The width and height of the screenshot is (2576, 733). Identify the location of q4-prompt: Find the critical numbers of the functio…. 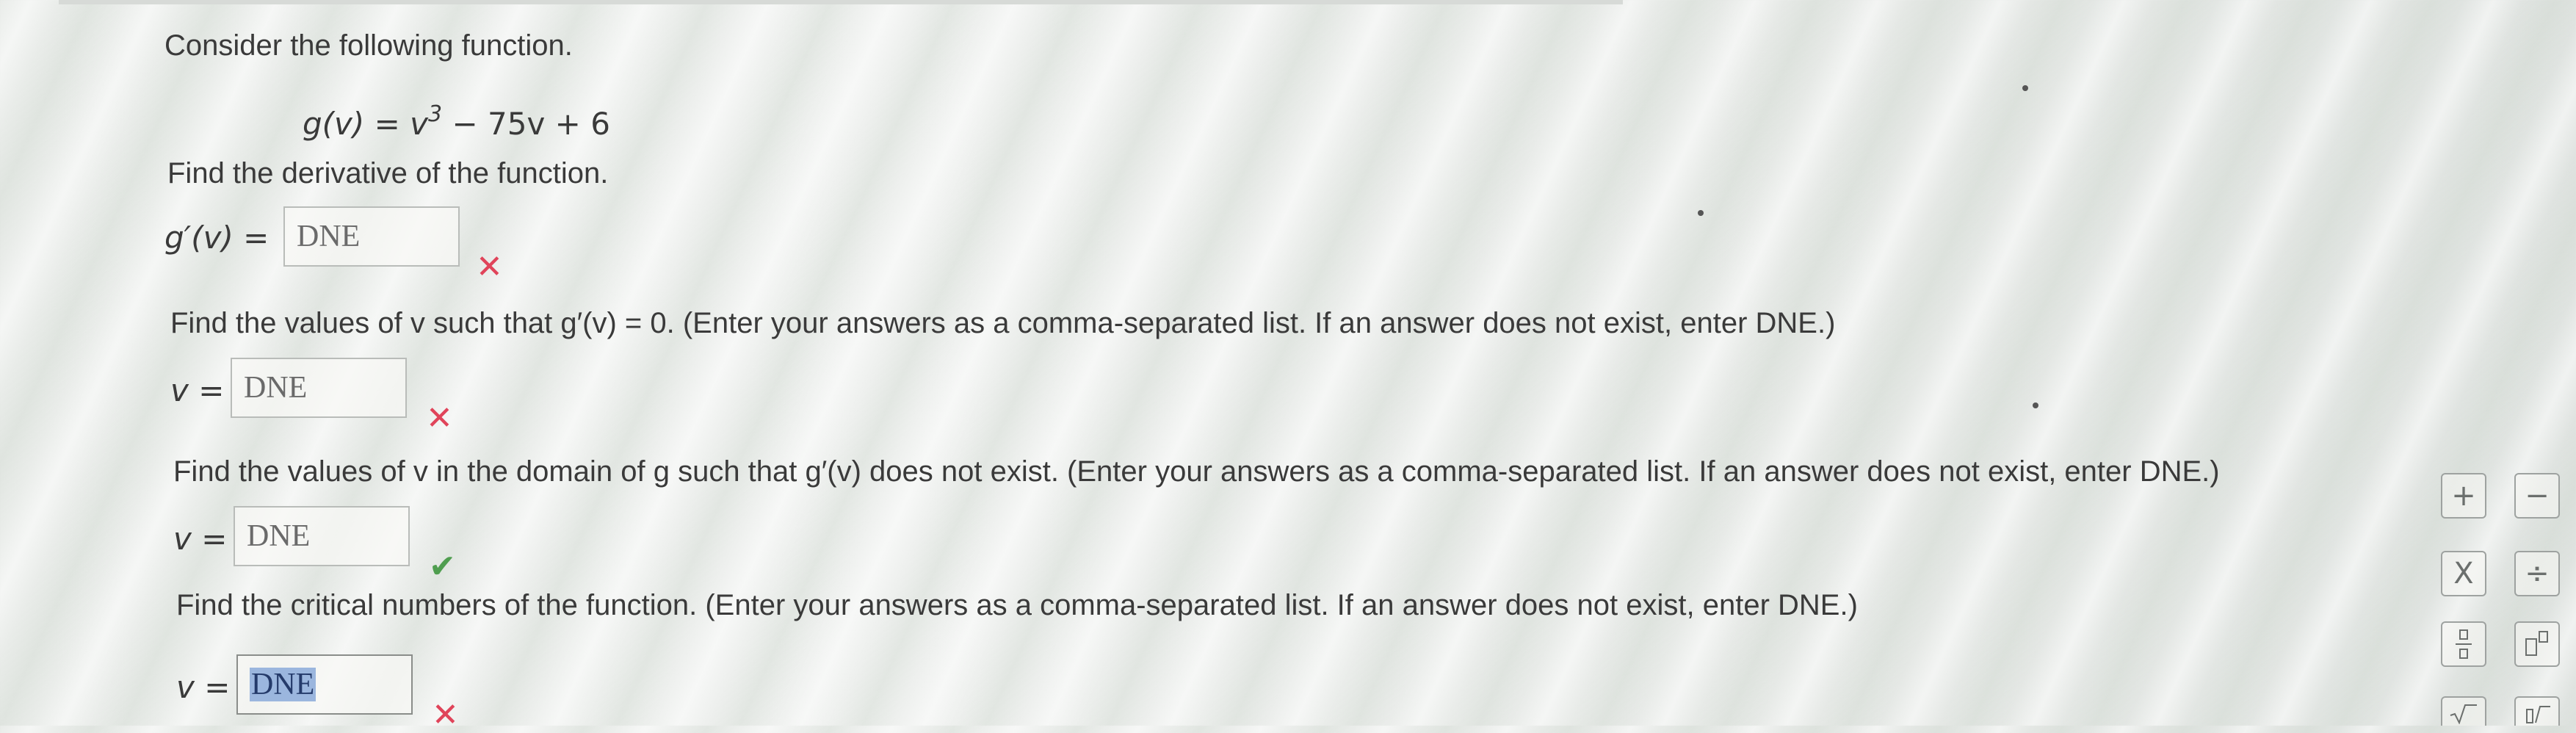
(1017, 605).